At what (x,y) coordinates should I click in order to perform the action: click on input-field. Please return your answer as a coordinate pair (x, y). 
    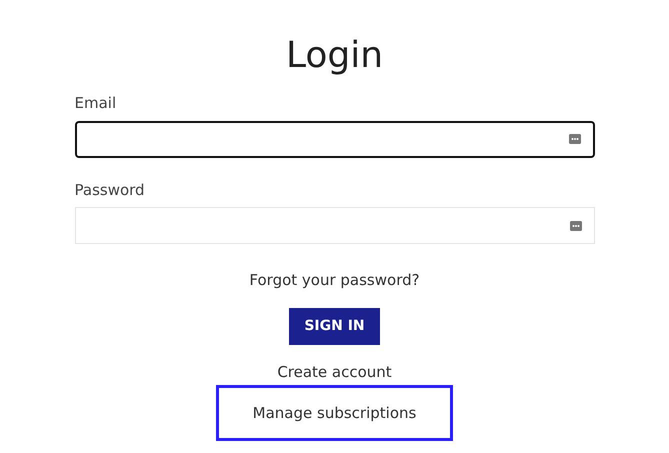
    Looking at the image, I should click on (334, 139).